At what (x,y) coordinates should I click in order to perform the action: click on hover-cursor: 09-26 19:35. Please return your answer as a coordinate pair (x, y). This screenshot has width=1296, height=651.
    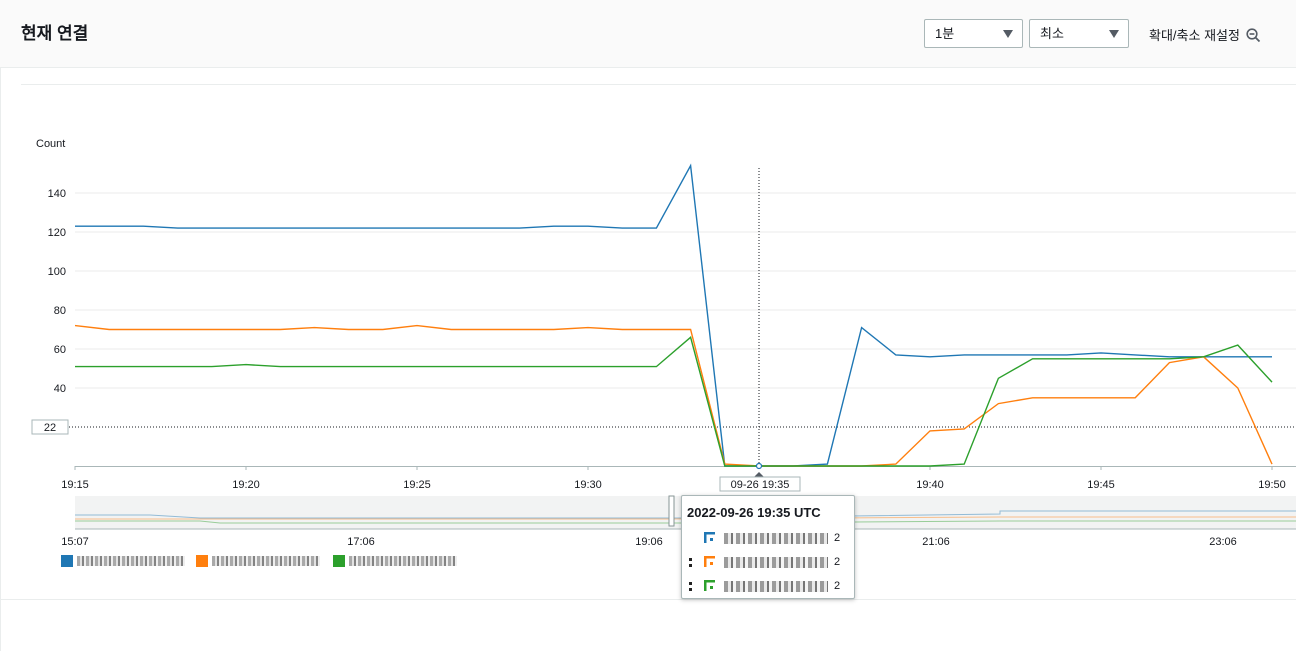
    Looking at the image, I should click on (760, 330).